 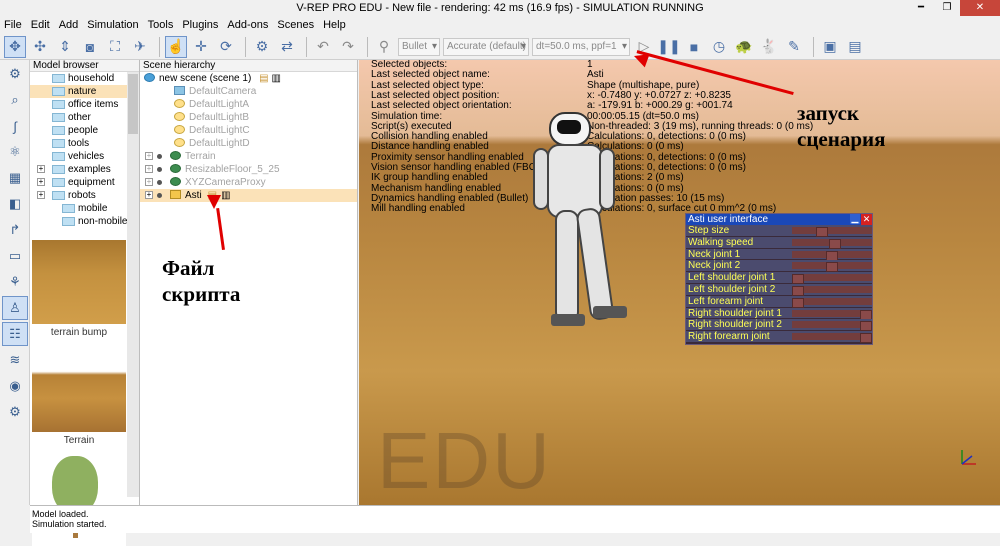 I want to click on hierarchy-item: DefaultLightA, so click(x=248, y=104).